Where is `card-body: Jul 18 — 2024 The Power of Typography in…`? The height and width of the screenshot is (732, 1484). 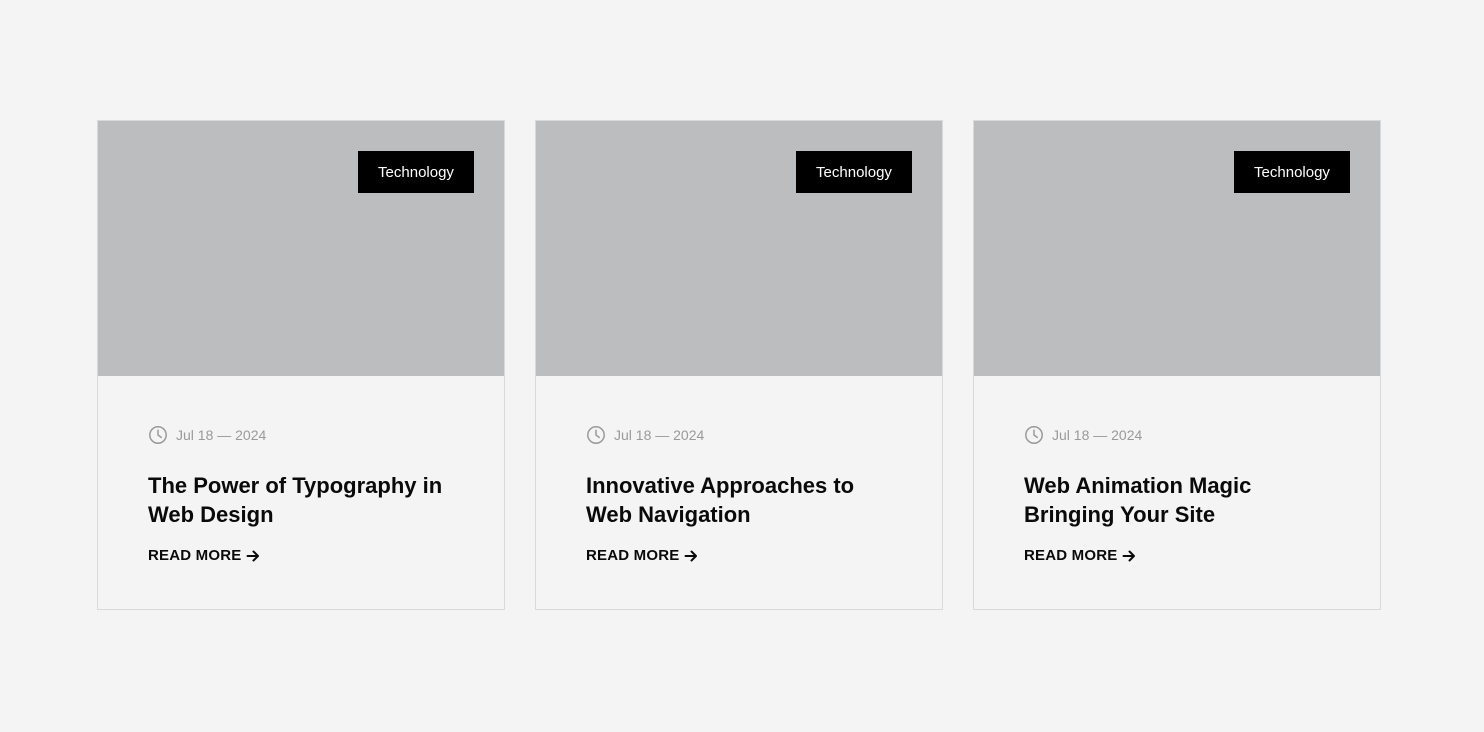
card-body: Jul 18 — 2024 The Power of Typography in… is located at coordinates (306, 494).